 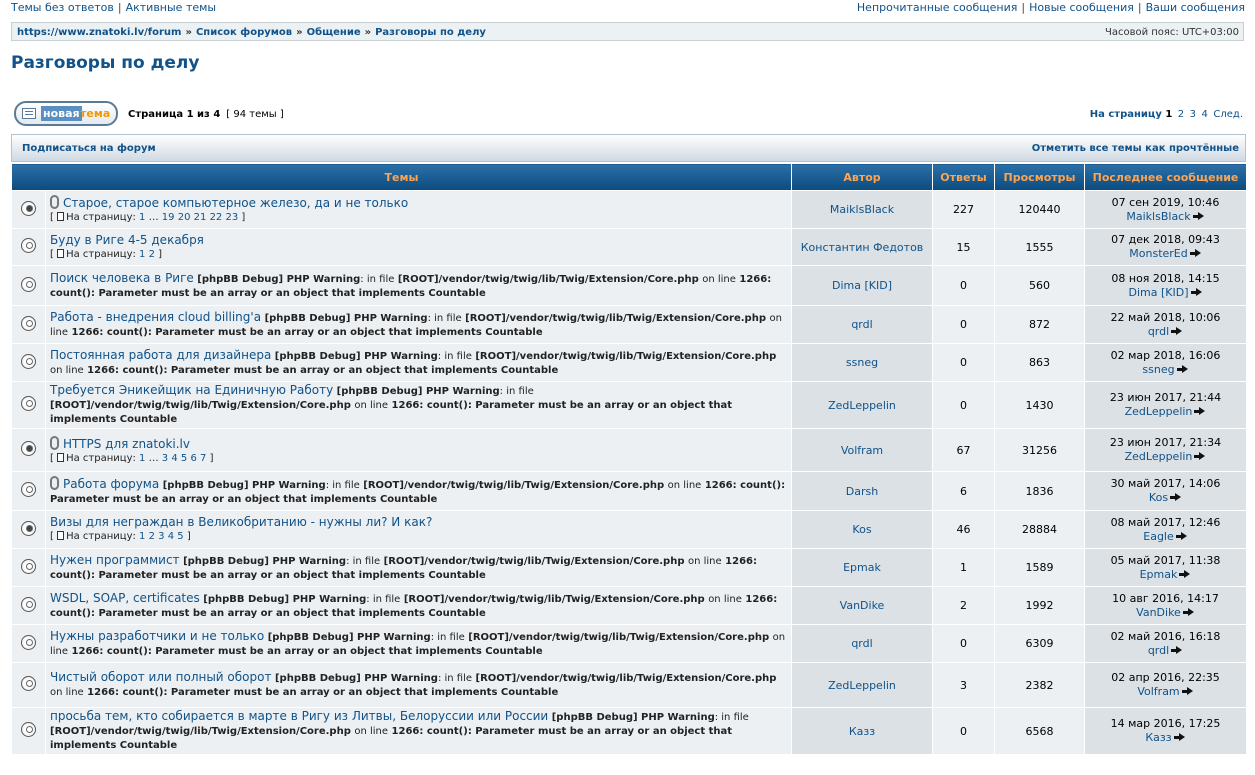 What do you see at coordinates (1159, 574) in the screenshot?
I see `last-post-author-link: Epmak` at bounding box center [1159, 574].